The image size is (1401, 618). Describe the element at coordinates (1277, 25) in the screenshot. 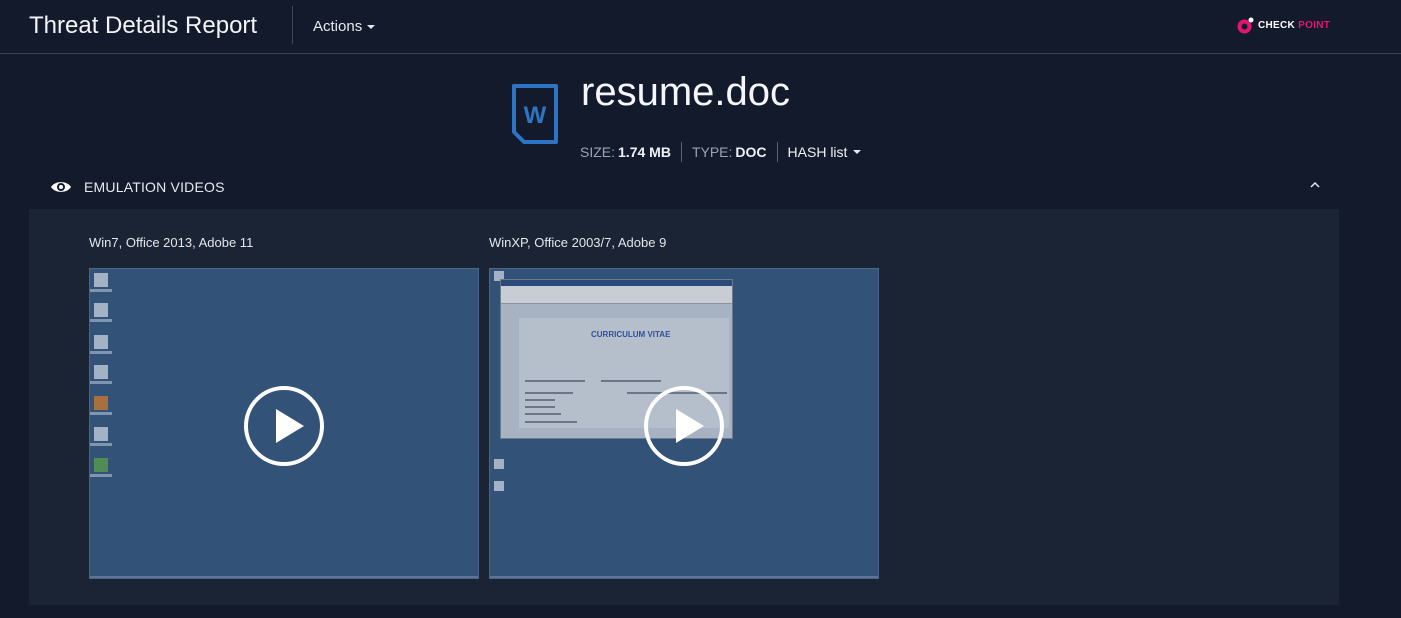

I see `logo-text-check: CHECK` at that location.